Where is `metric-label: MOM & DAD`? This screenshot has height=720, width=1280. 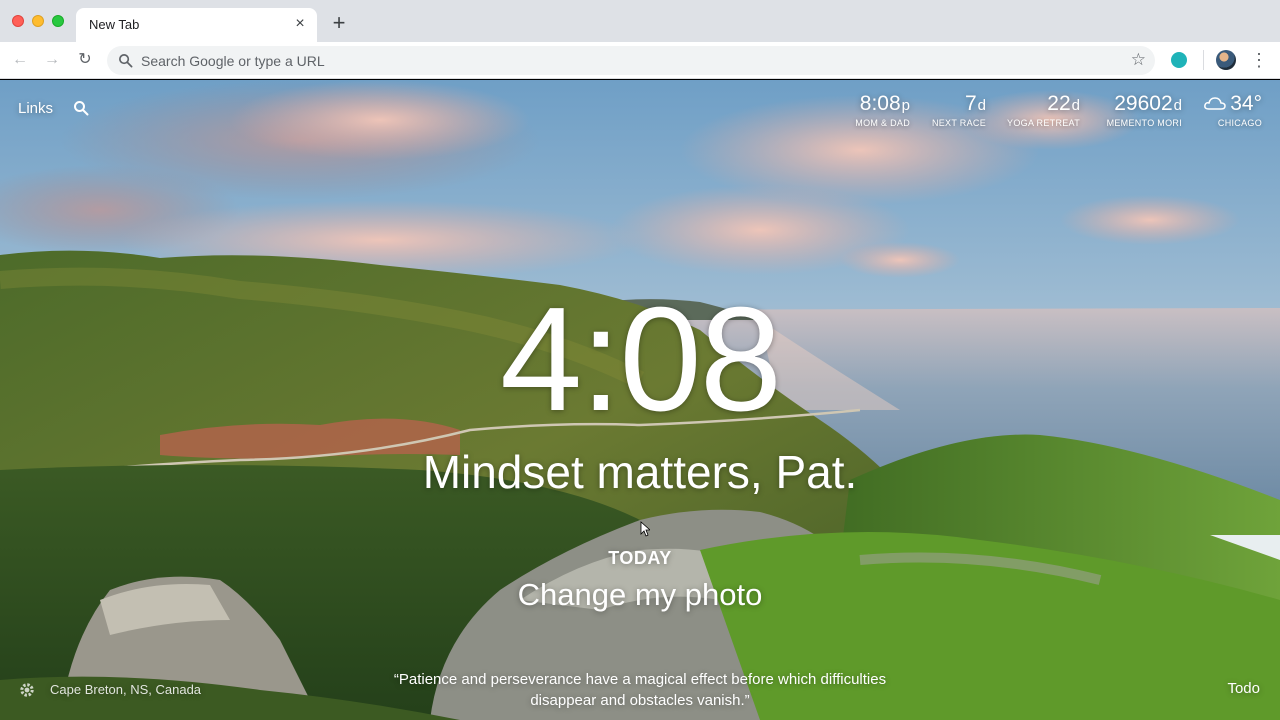
metric-label: MOM & DAD is located at coordinates (882, 123).